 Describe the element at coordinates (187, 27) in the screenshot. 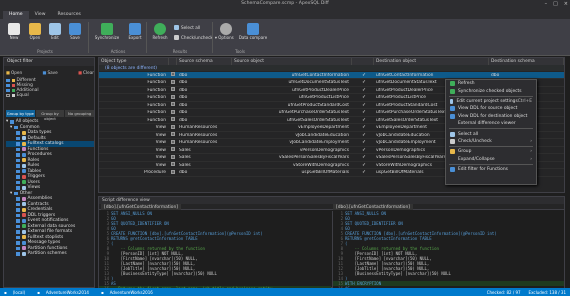

I see `select-all-button: Select all` at that location.